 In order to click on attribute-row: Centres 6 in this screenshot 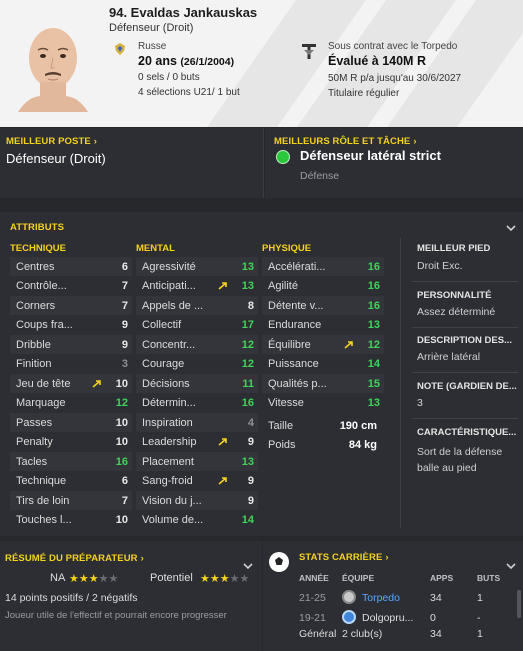, I will do `click(71, 266)`.